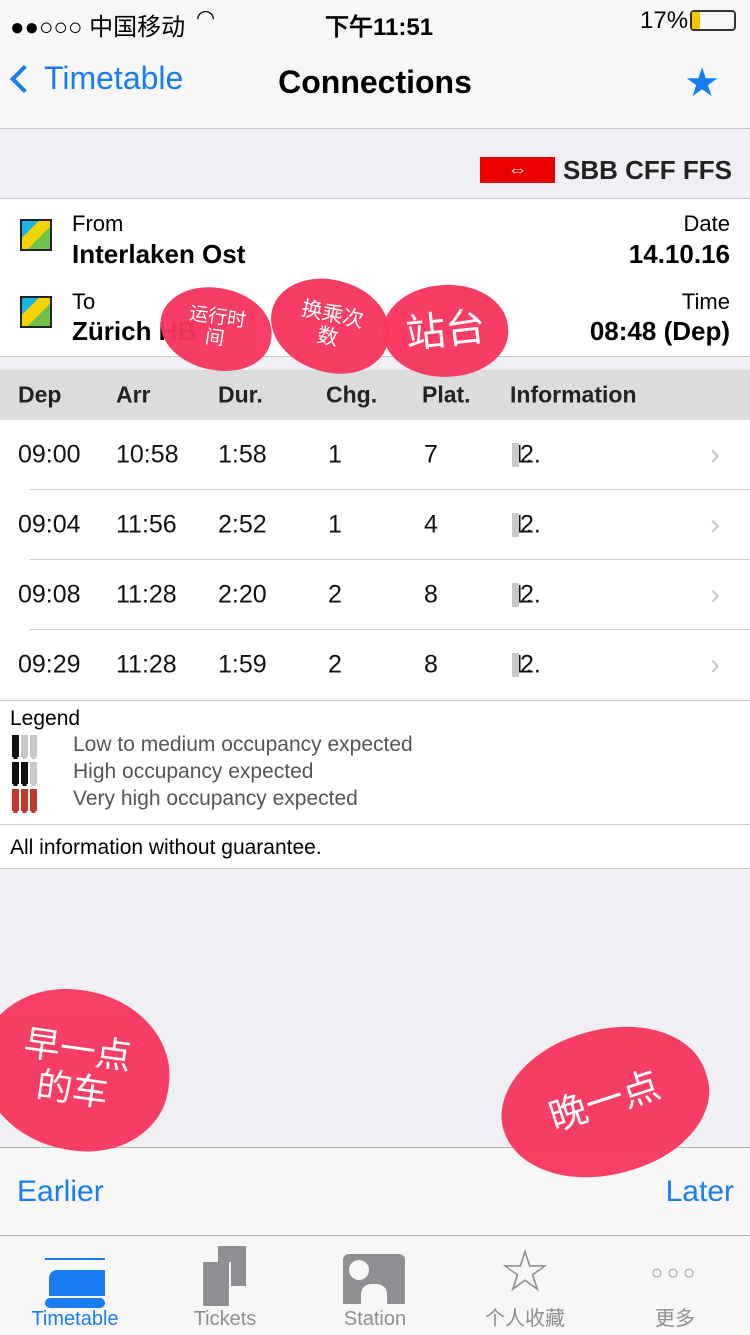  What do you see at coordinates (525, 1319) in the screenshot?
I see `tab-label: 个人收藏` at bounding box center [525, 1319].